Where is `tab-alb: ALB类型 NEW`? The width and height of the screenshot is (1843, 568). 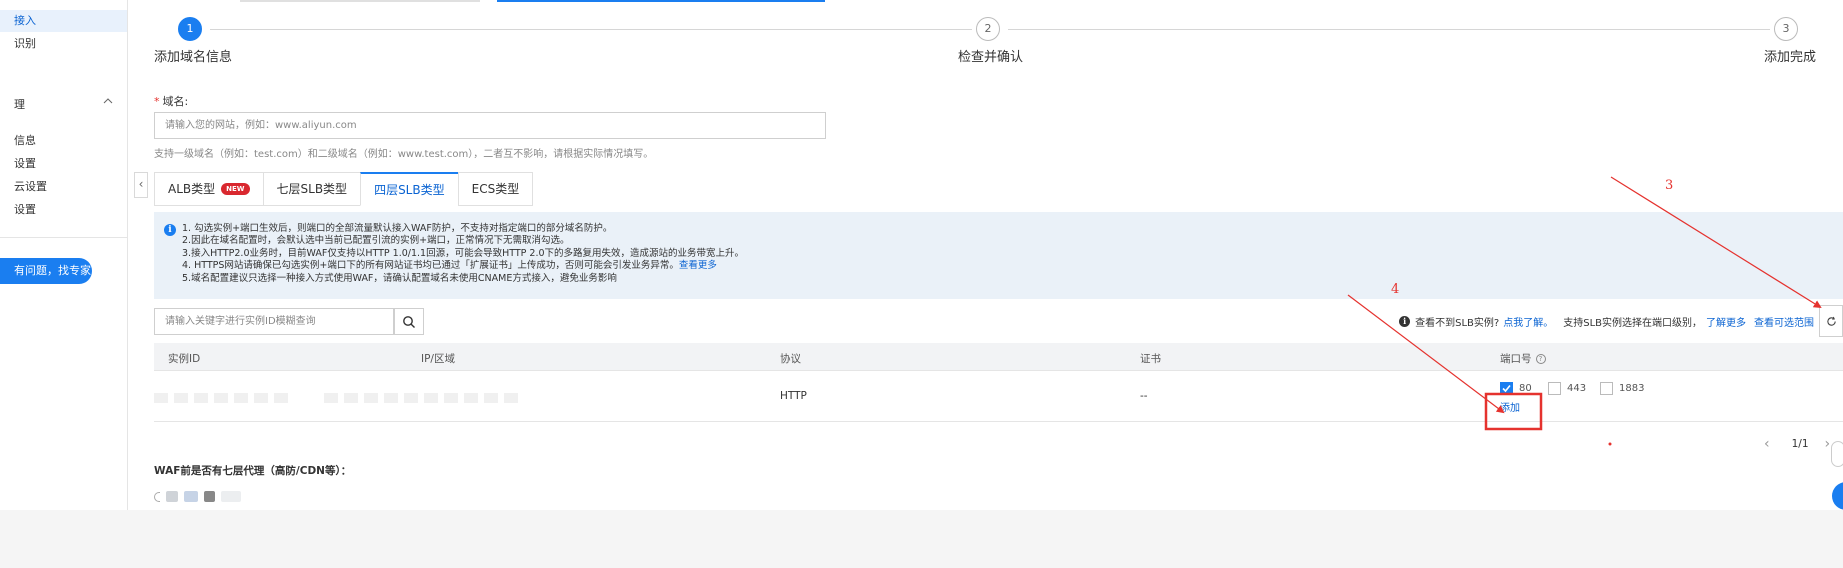
tab-alb: ALB类型 NEW is located at coordinates (209, 189).